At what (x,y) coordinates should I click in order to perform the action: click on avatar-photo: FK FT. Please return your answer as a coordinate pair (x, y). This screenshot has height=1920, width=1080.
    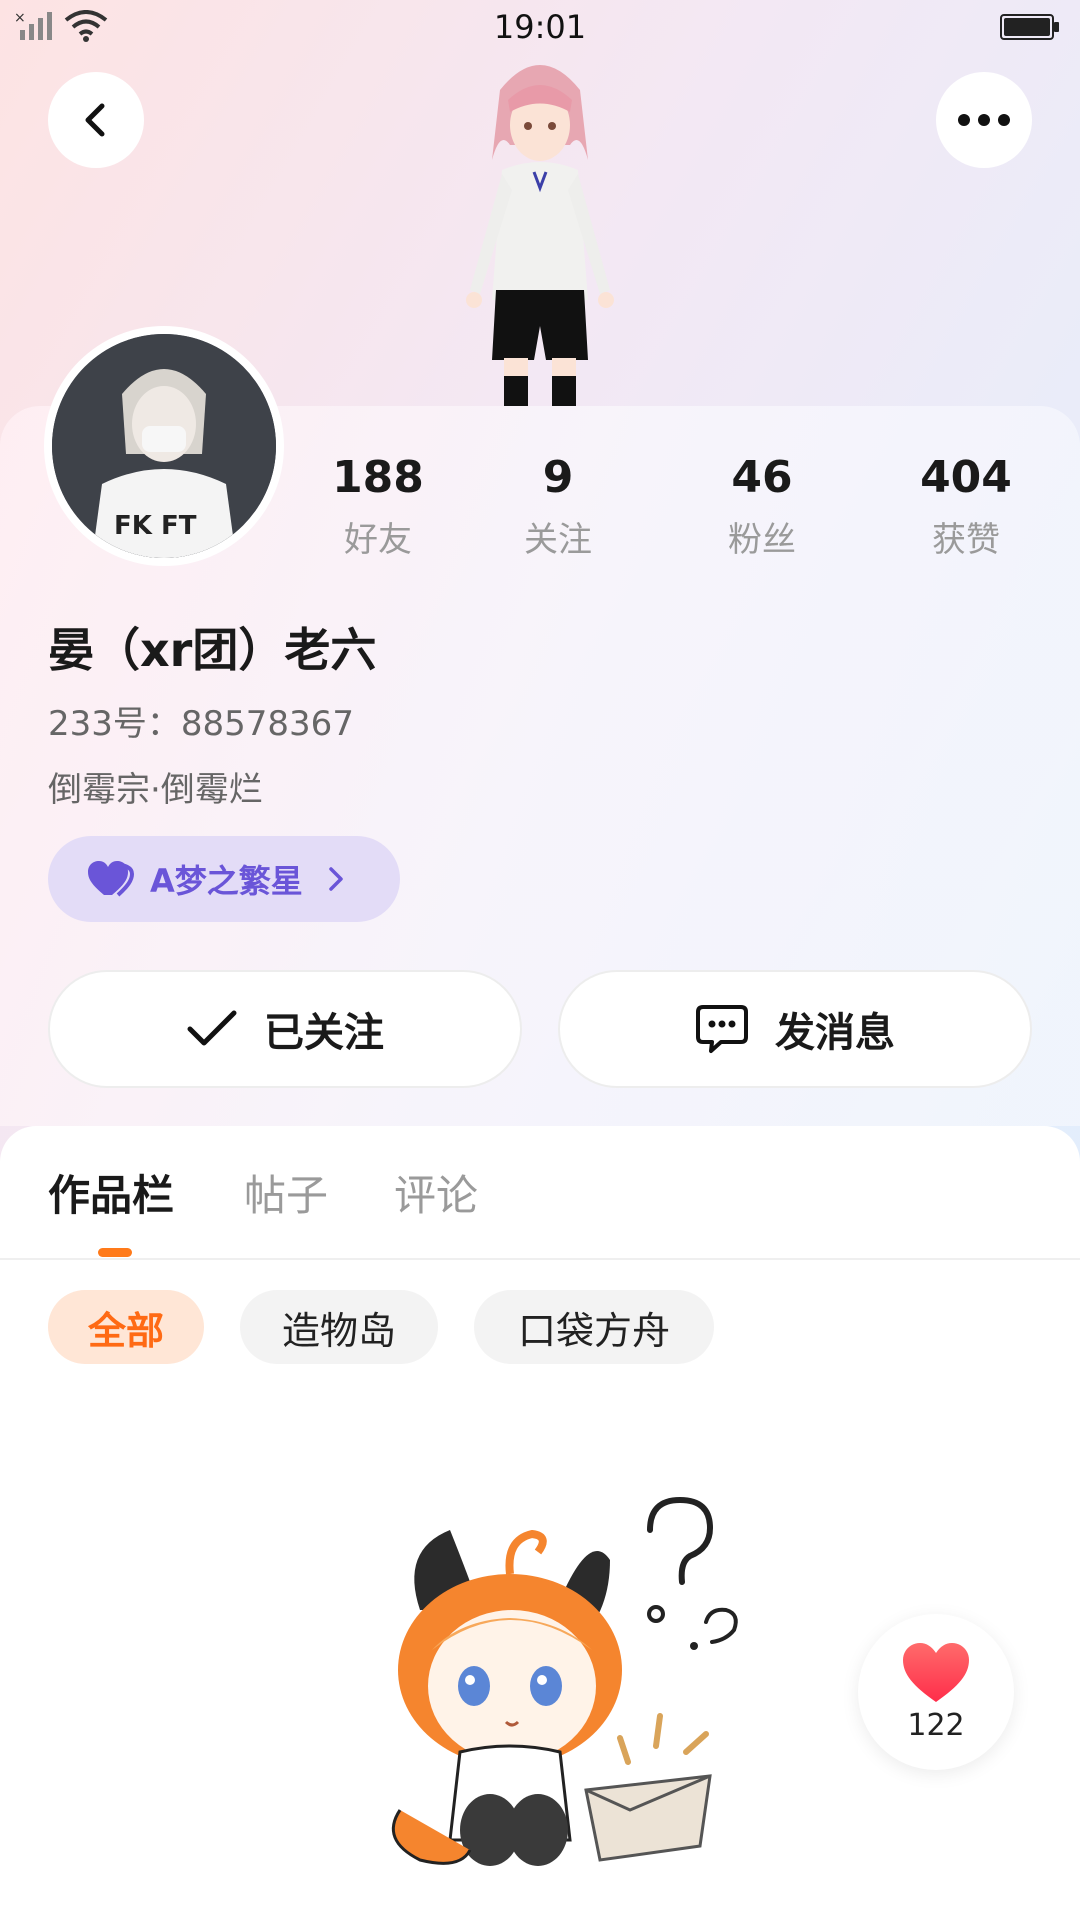
    Looking at the image, I should click on (164, 446).